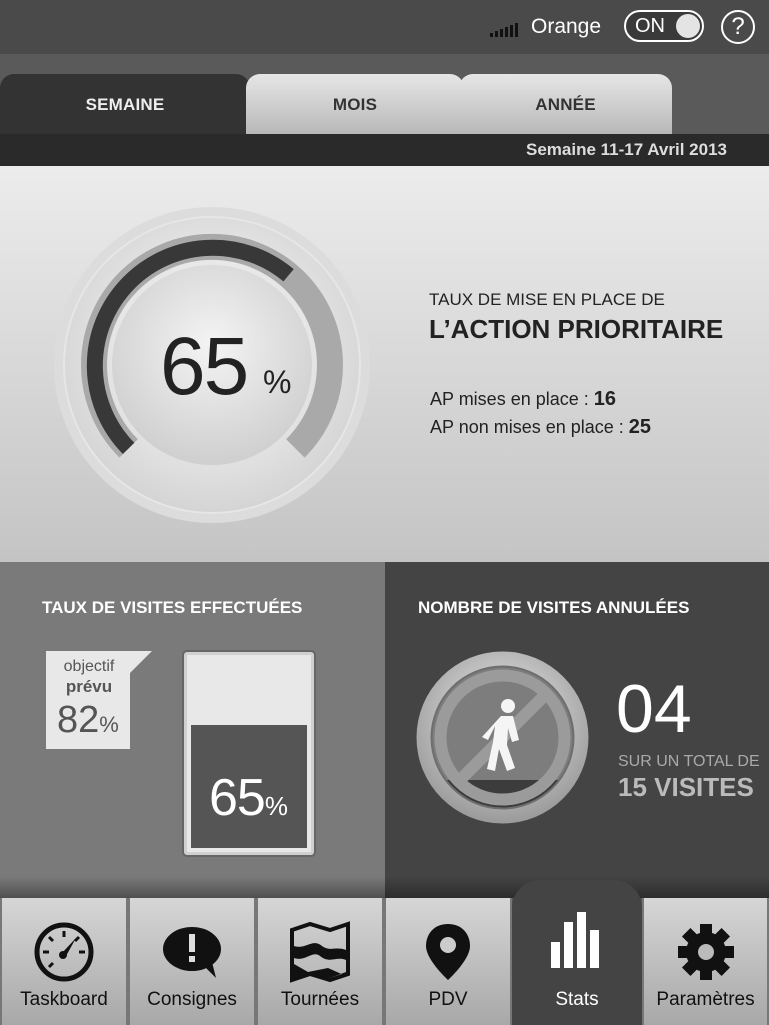 The width and height of the screenshot is (769, 1025). What do you see at coordinates (448, 952) in the screenshot?
I see `map-pin-icon` at bounding box center [448, 952].